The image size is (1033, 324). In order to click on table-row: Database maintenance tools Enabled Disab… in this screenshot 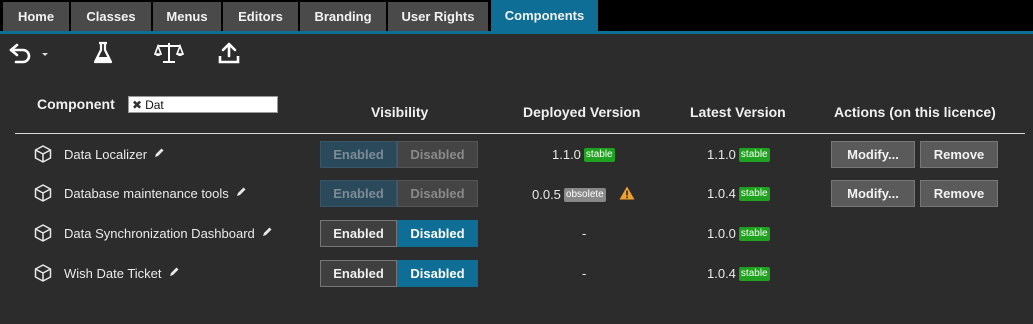, I will do `click(516, 200)`.